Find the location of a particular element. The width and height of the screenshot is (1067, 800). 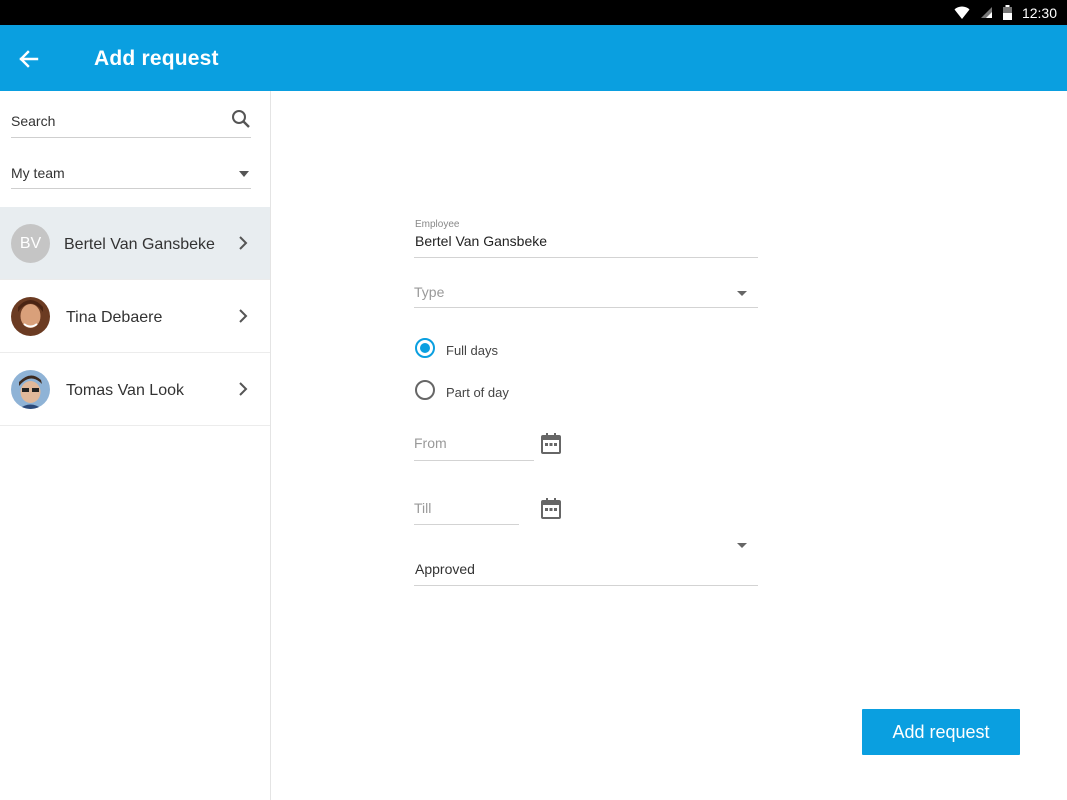

status-dropdown: Approved is located at coordinates (445, 569).